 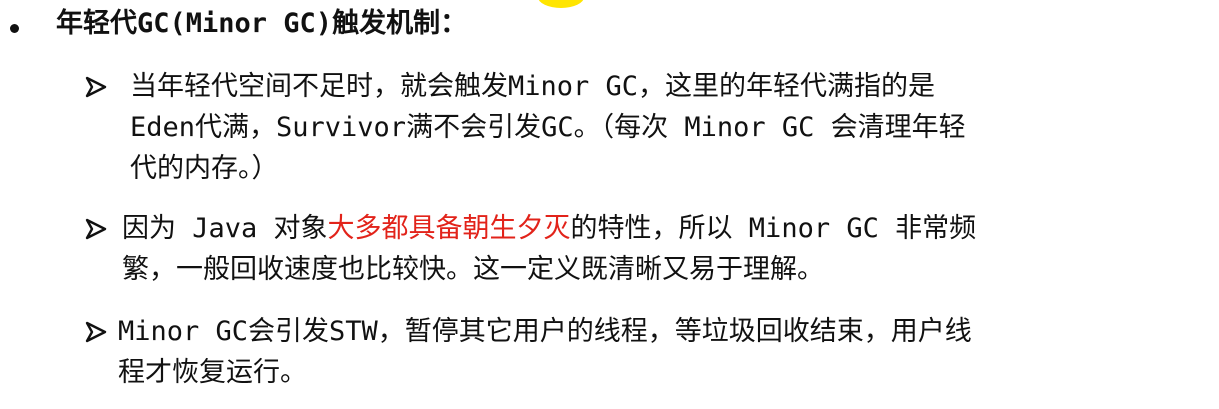 What do you see at coordinates (773, 228) in the screenshot?
I see `item-2-text-after: 的特性，所以 Minor GC 非常频` at bounding box center [773, 228].